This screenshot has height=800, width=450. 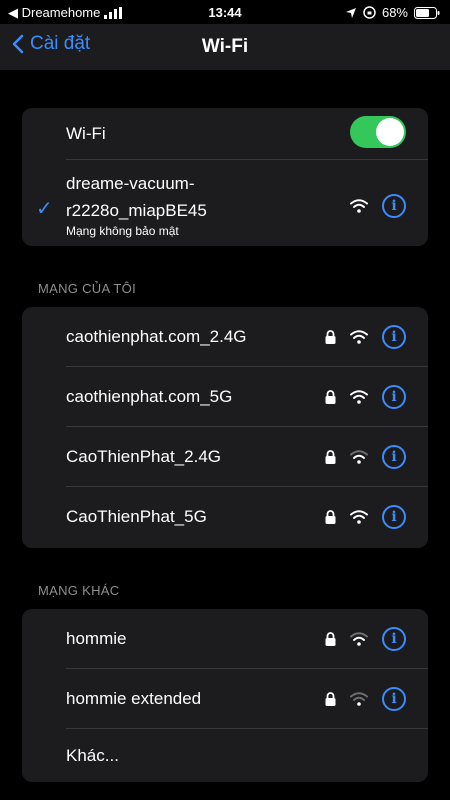 I want to click on network-name: CaoThienPhat_2.4G, so click(x=143, y=456).